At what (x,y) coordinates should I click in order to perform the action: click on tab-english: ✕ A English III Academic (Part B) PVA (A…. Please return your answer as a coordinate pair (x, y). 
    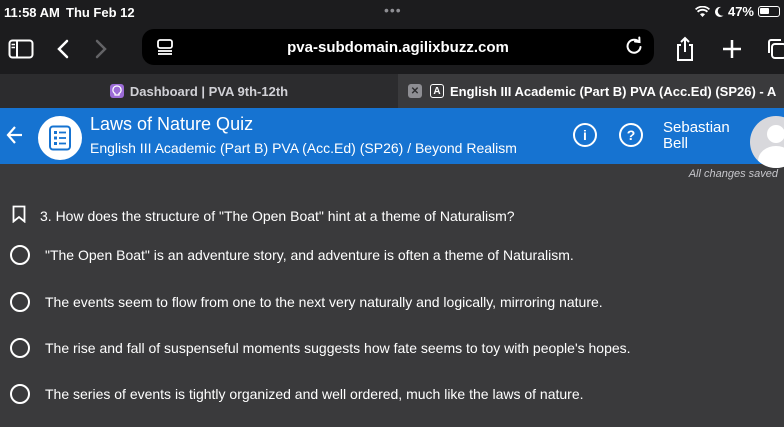
    Looking at the image, I should click on (591, 91).